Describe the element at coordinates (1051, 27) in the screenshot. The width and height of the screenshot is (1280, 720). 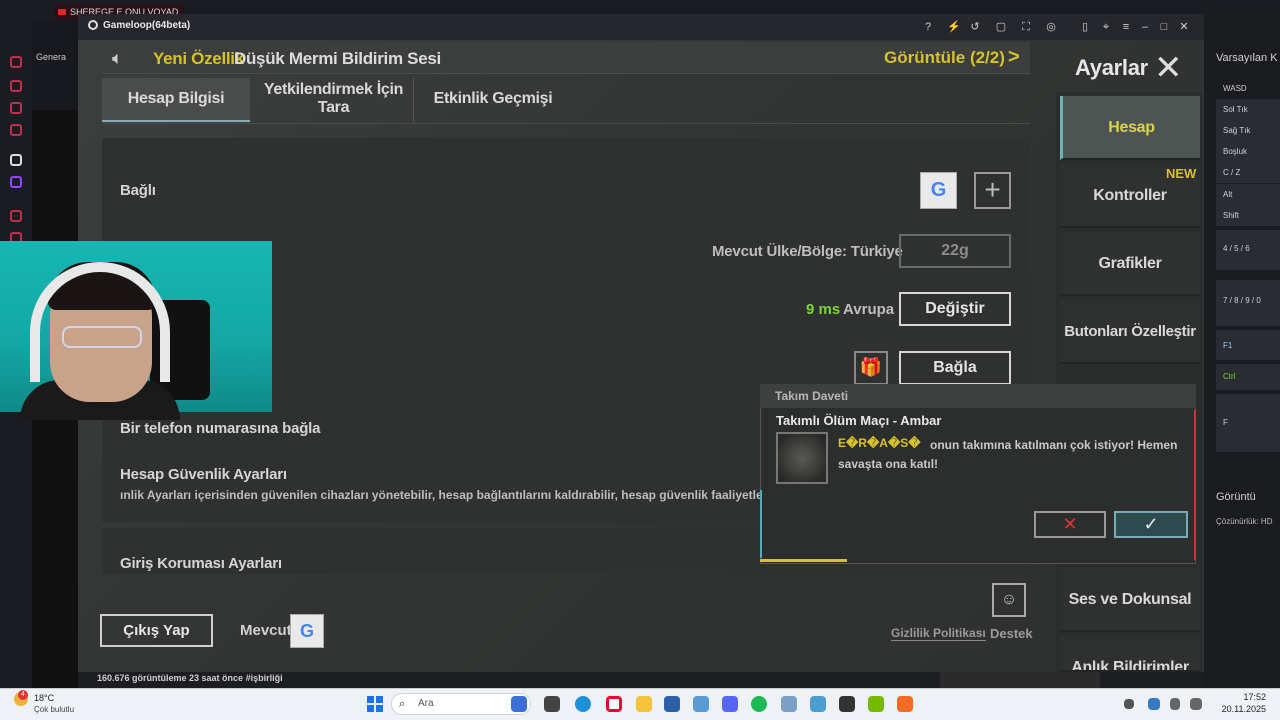
I see `gamepad-icon: ◎` at that location.